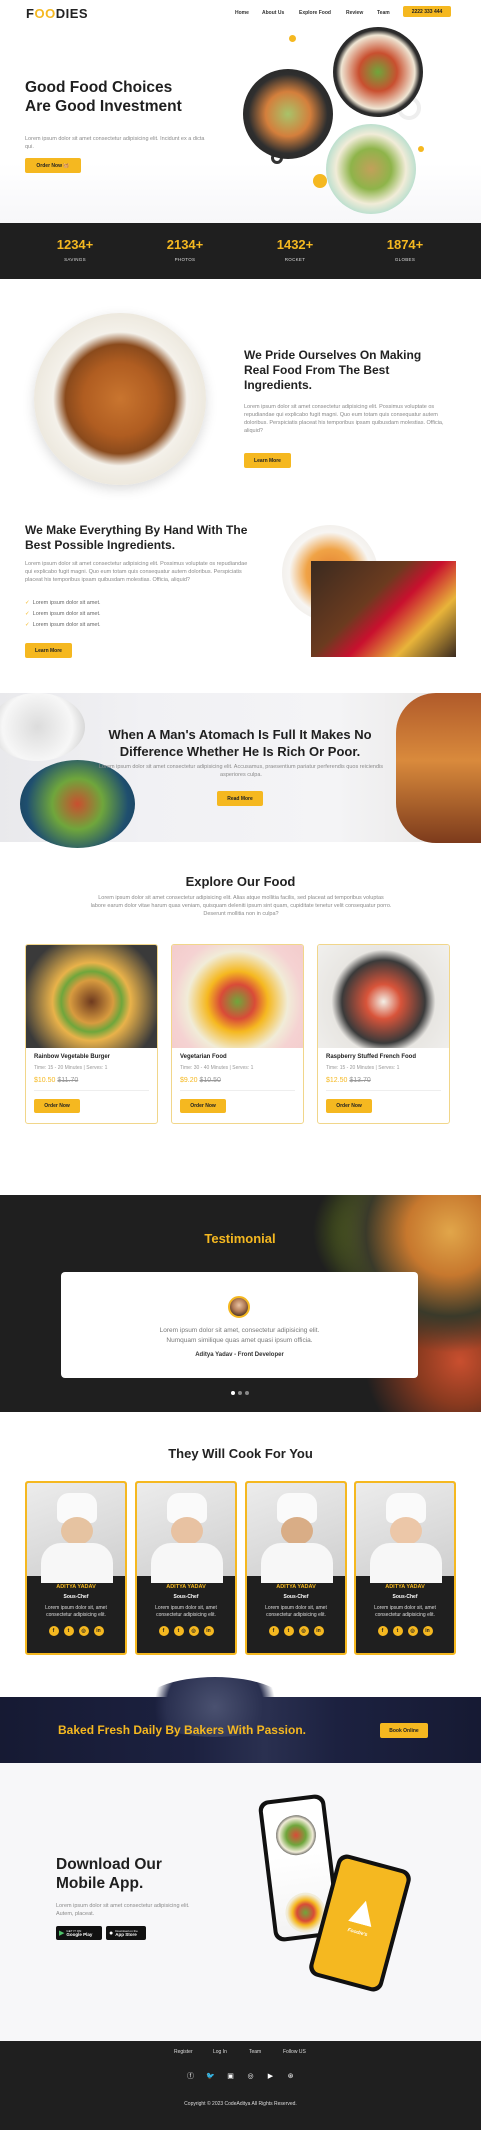 The height and width of the screenshot is (2130, 481). Describe the element at coordinates (79, 1933) in the screenshot. I see `google-play-button: ▶ GET IT ON Google Play` at that location.